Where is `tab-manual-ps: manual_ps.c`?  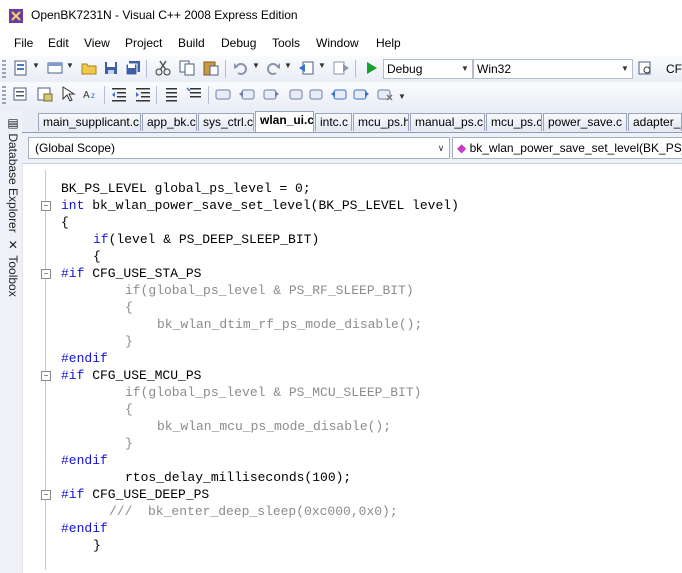 tab-manual-ps: manual_ps.c is located at coordinates (447, 122).